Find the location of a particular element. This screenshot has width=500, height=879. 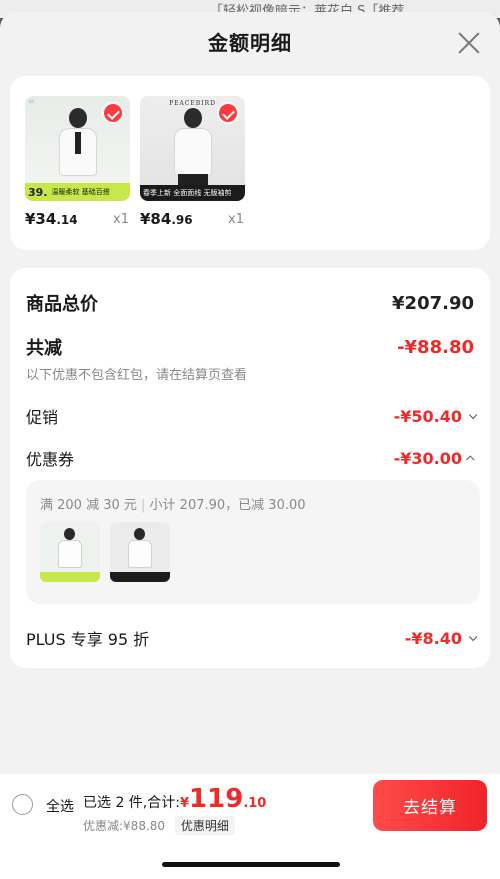

product-item: PEACEBIRD 春季上新 全面面线 无版袖剪 ¥84.96 x1 is located at coordinates (199, 162).